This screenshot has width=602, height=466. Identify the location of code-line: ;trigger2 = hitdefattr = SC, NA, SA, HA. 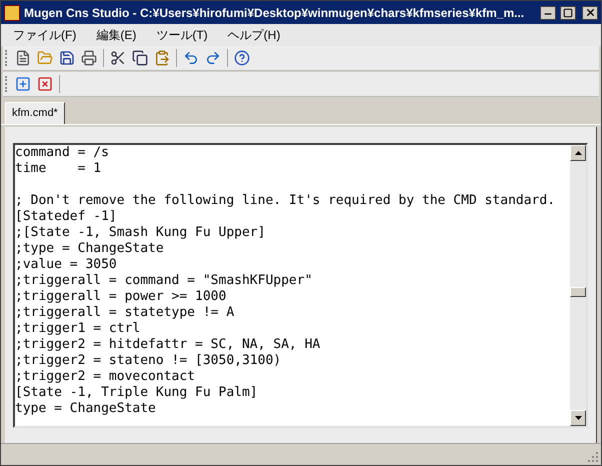
(167, 345).